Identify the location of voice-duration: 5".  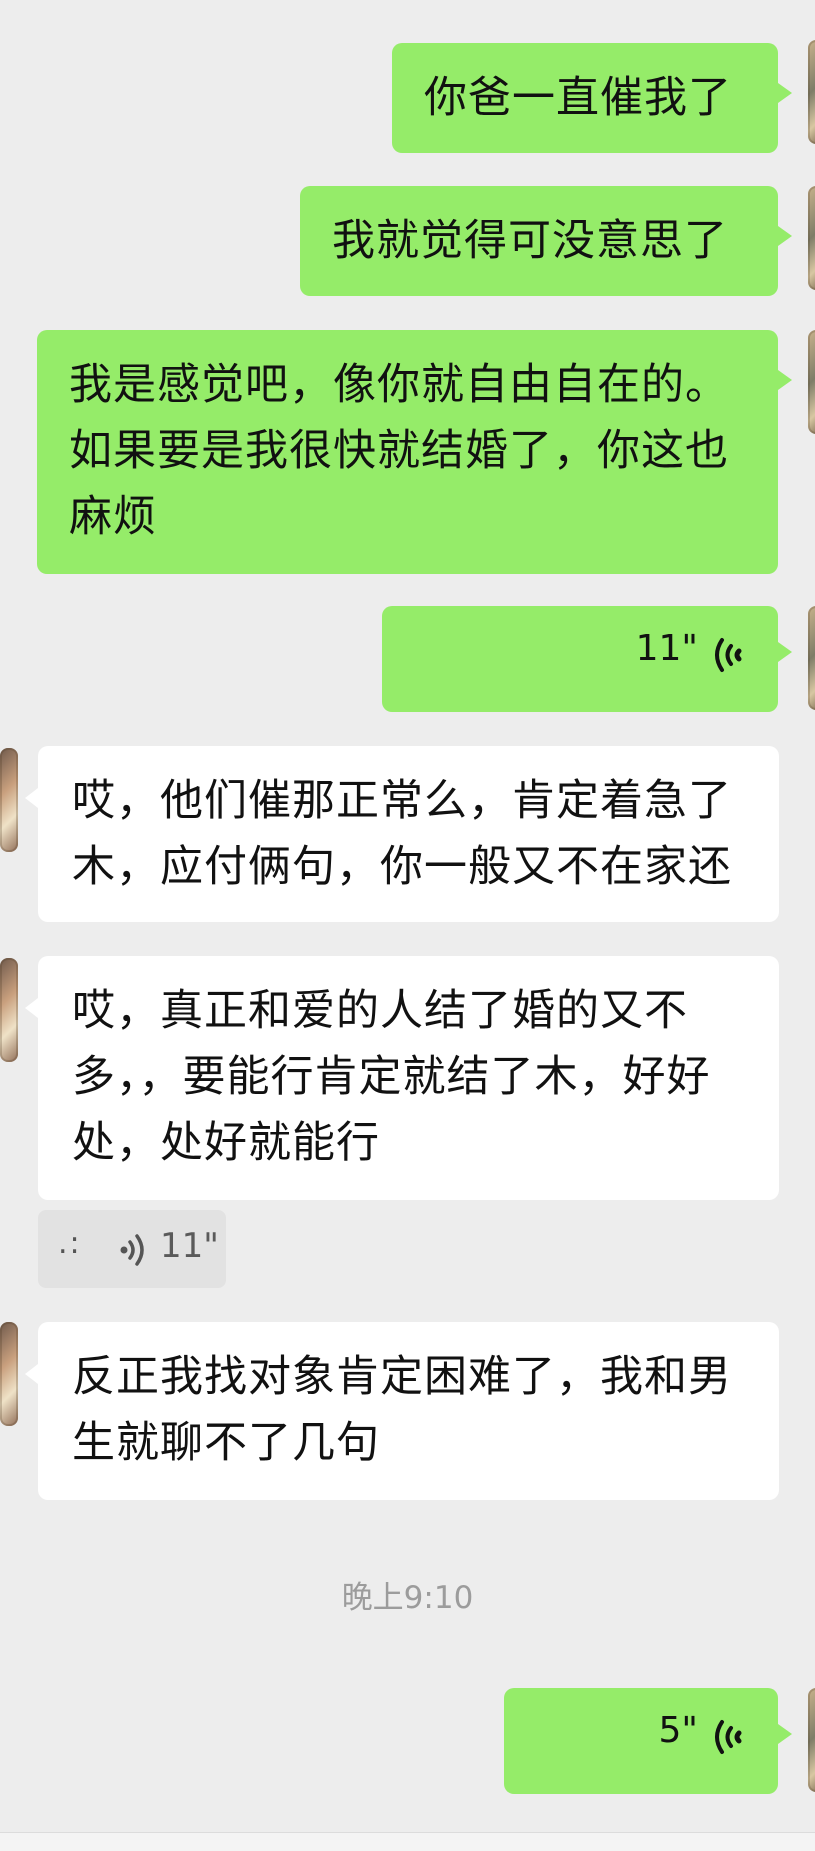
(678, 1730).